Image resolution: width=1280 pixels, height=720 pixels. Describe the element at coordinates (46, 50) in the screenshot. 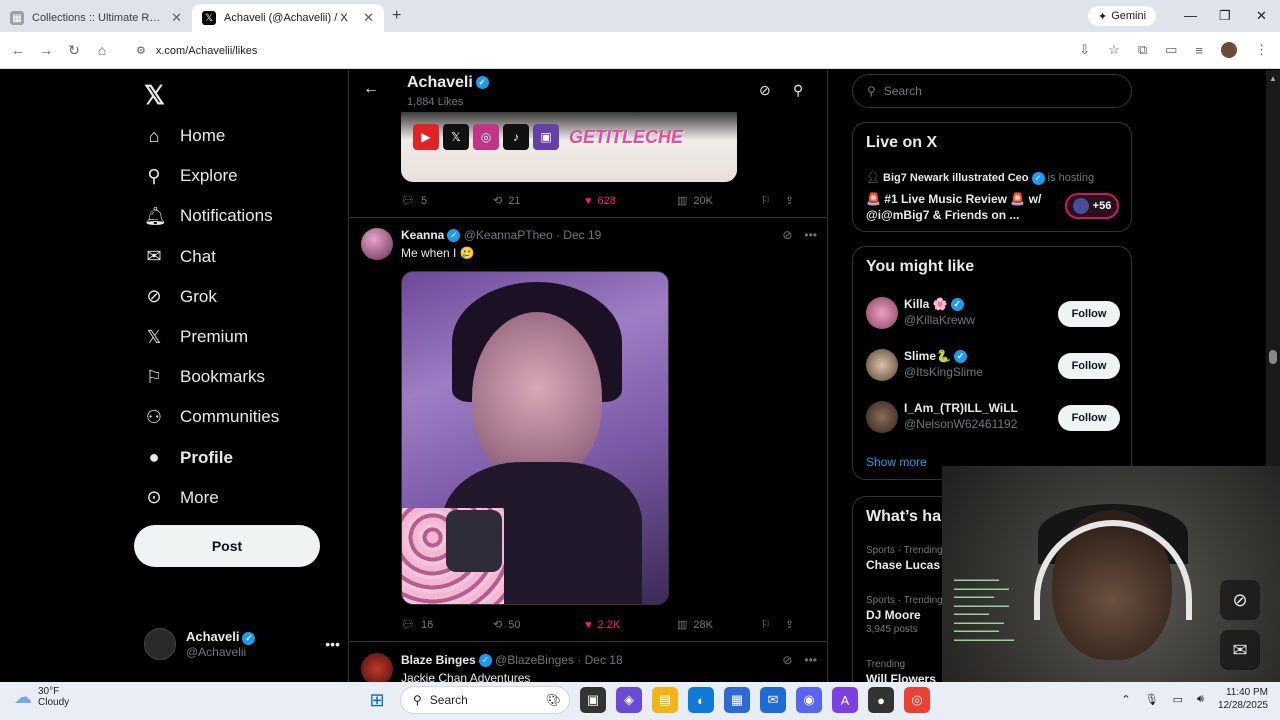

I see `forward-arrow-icon: →` at that location.